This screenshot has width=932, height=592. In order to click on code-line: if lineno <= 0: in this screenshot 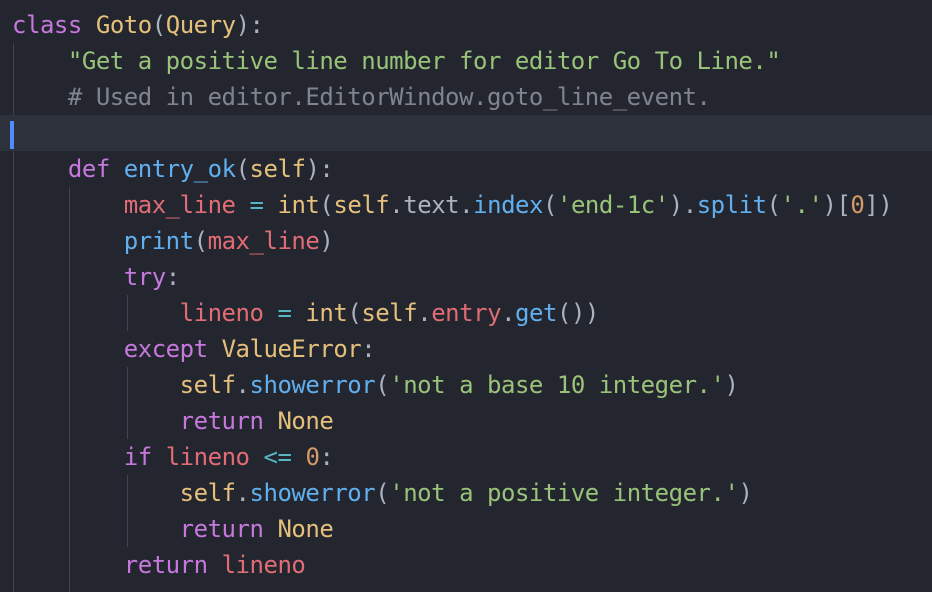, I will do `click(466, 457)`.